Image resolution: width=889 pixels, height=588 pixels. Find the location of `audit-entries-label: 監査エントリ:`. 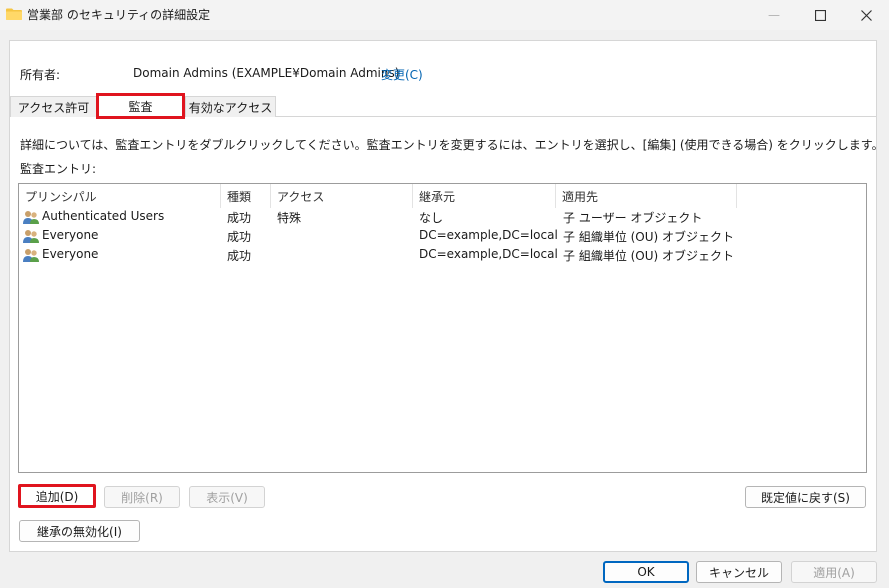

audit-entries-label: 監査エントリ: is located at coordinates (58, 169).